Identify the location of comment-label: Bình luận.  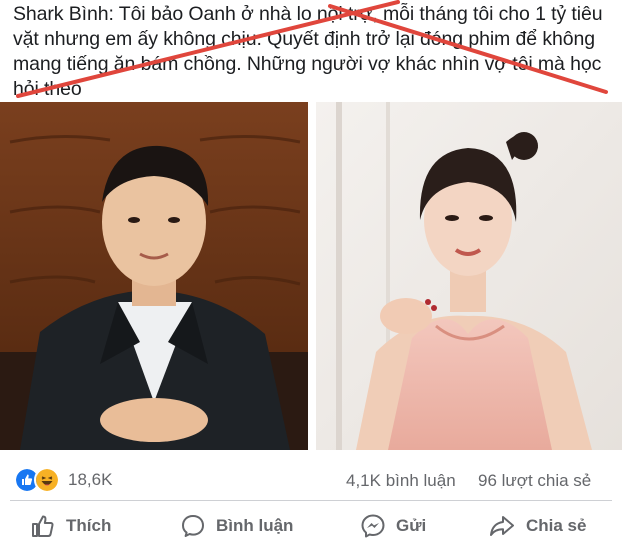
(255, 525).